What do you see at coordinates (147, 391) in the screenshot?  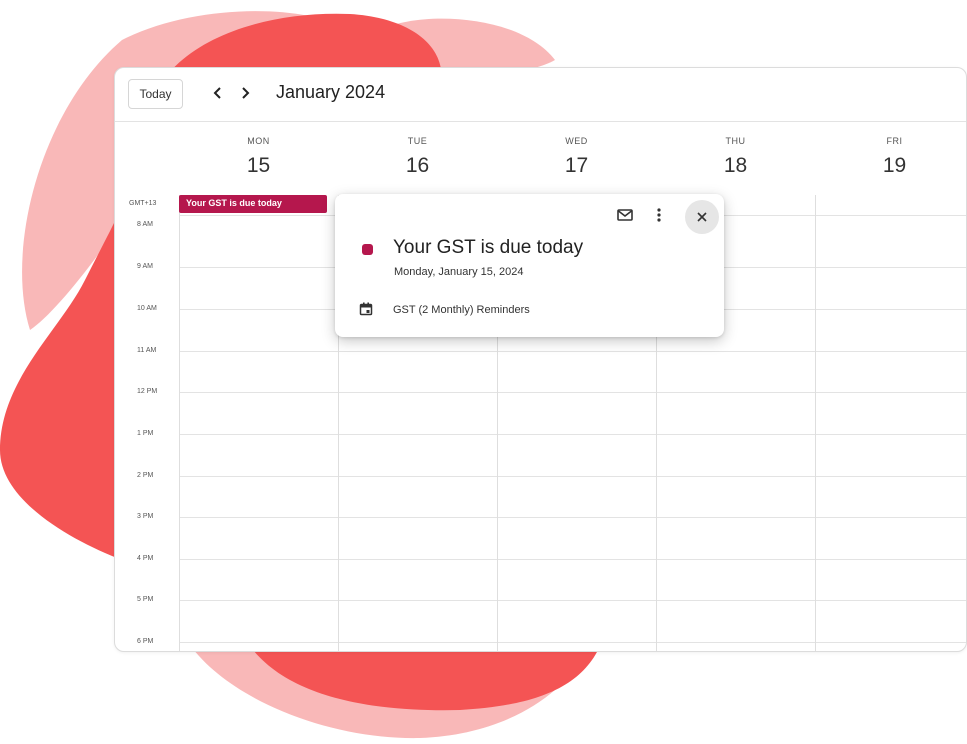 I see `time-label: 12 PM` at bounding box center [147, 391].